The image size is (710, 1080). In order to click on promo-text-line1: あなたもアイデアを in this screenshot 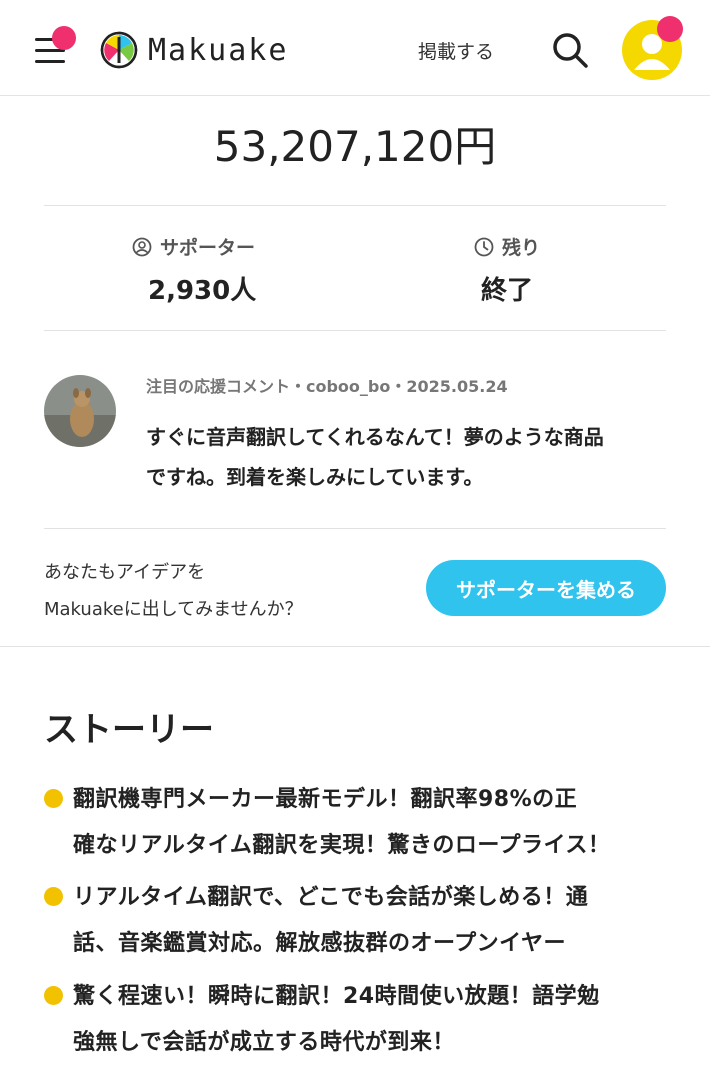, I will do `click(125, 572)`.